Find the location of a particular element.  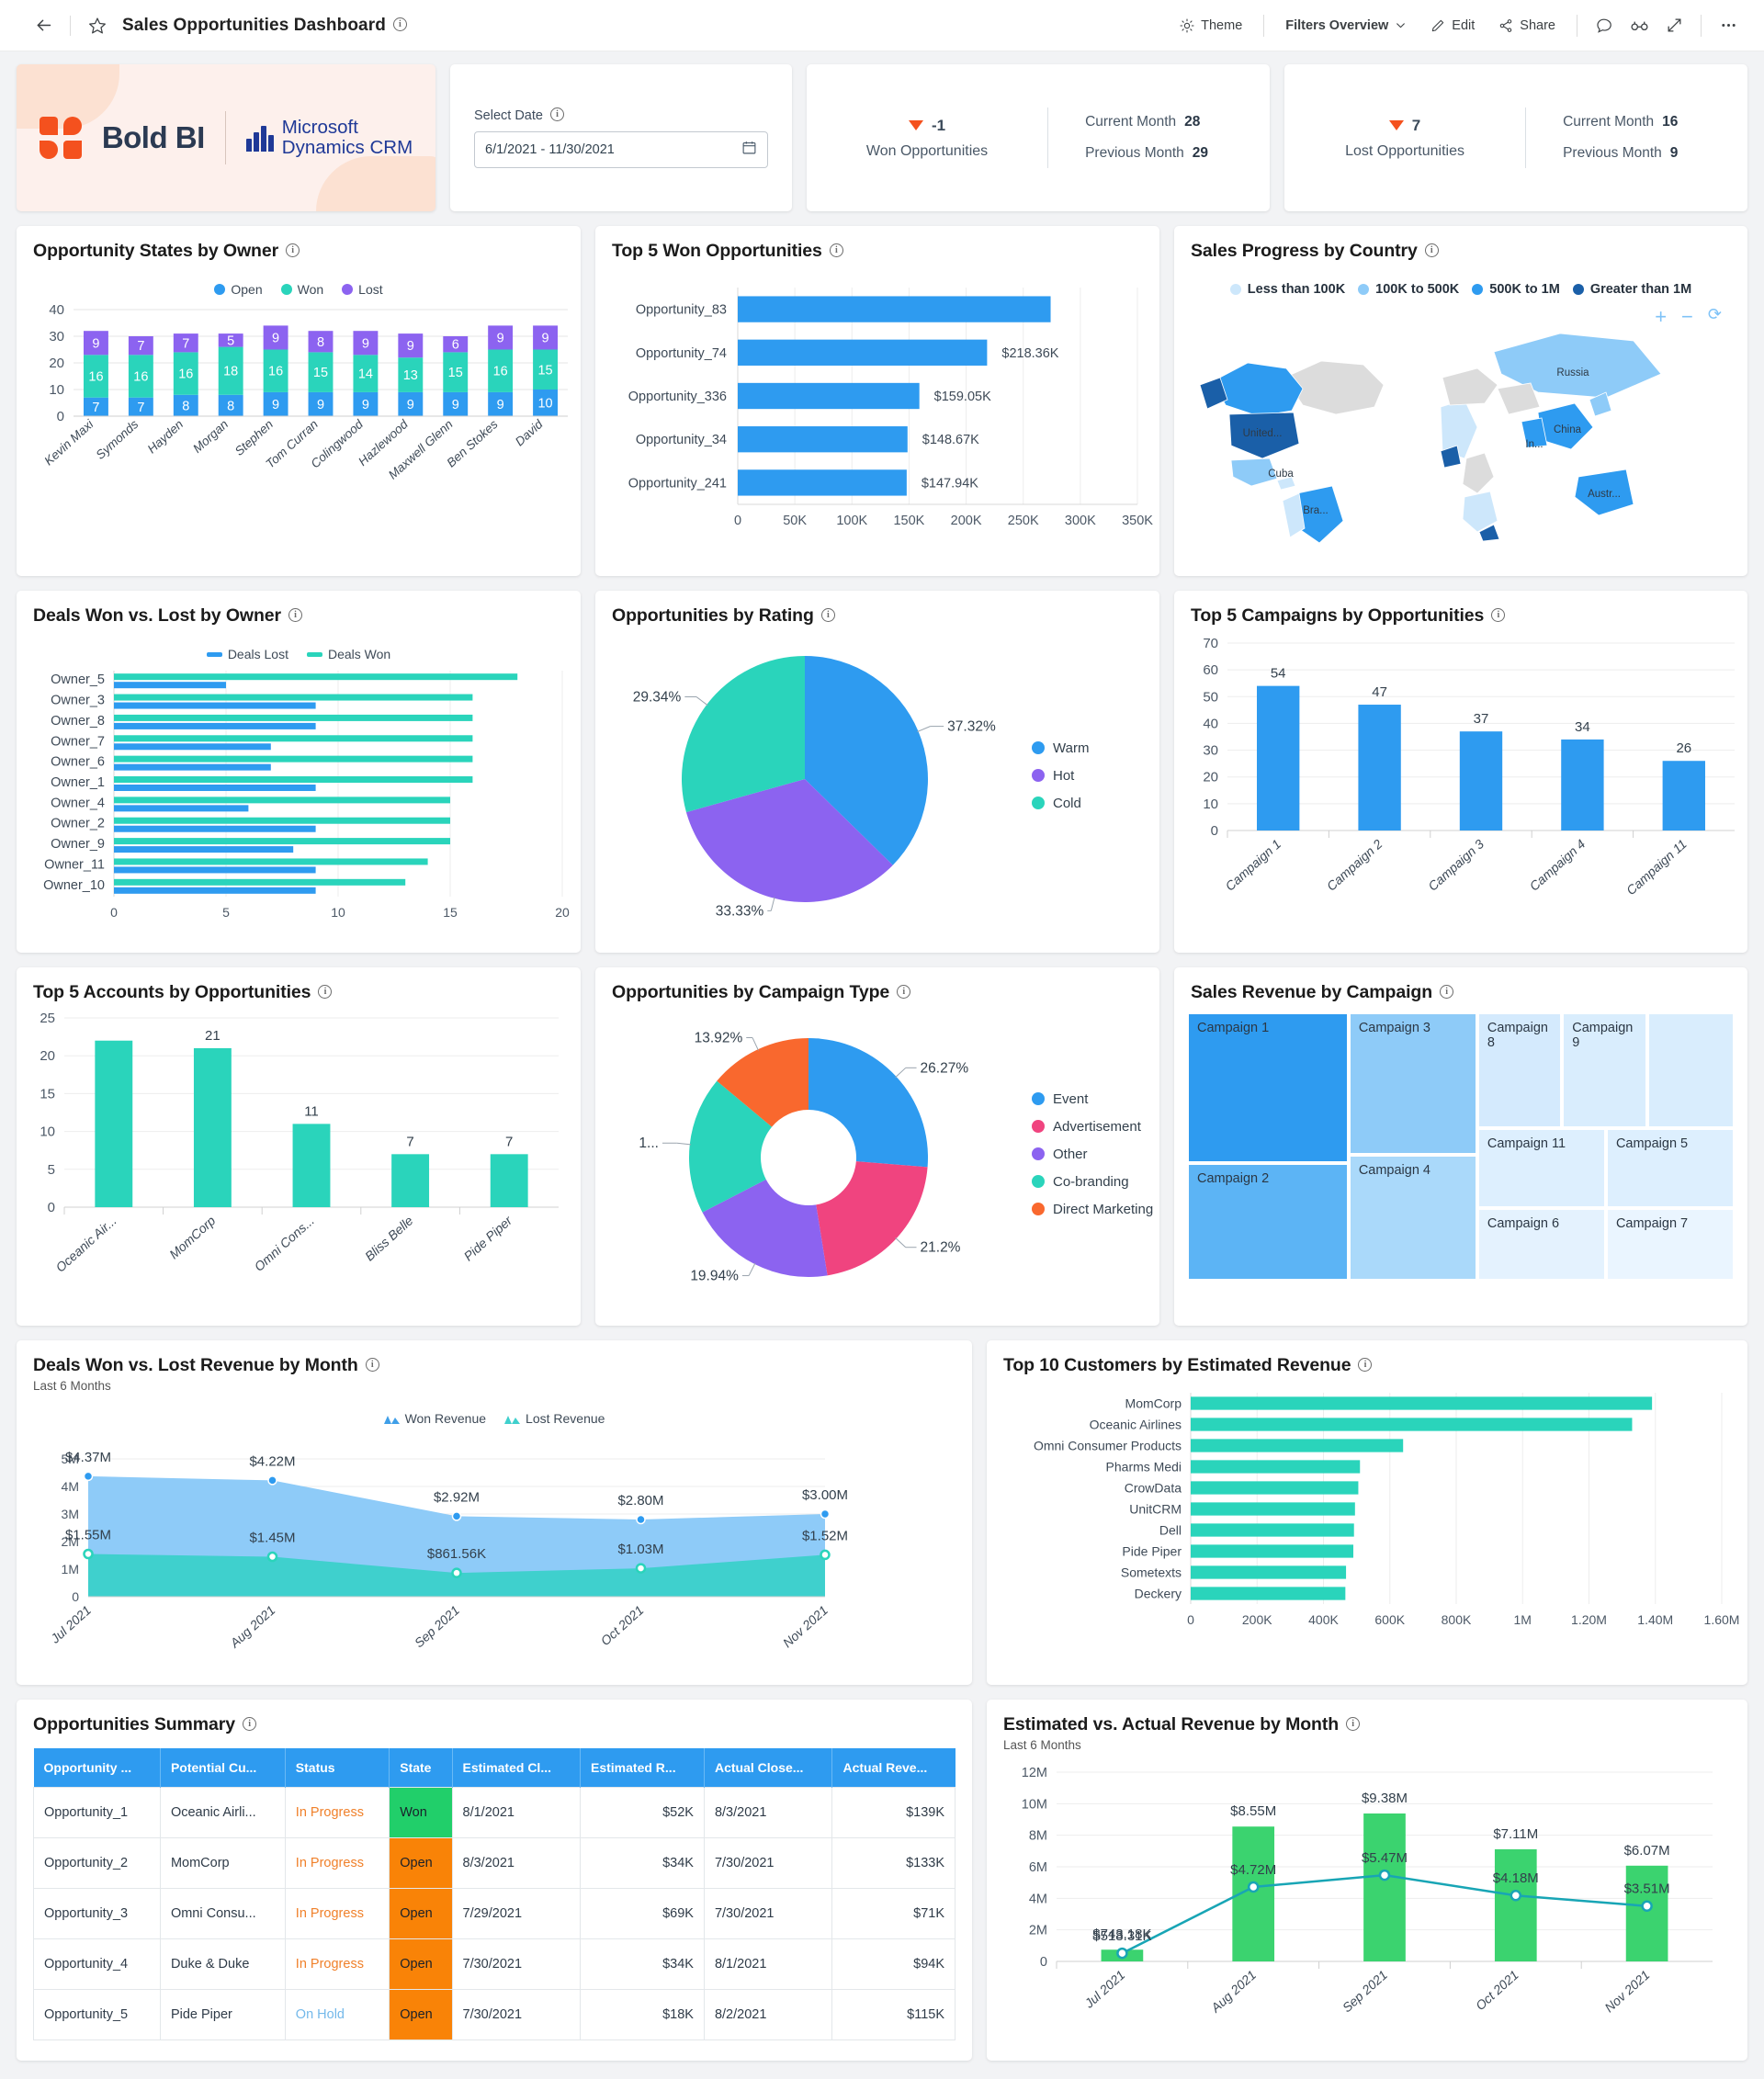

legend-item-won-revenue: Won Revenue is located at coordinates (434, 1418).